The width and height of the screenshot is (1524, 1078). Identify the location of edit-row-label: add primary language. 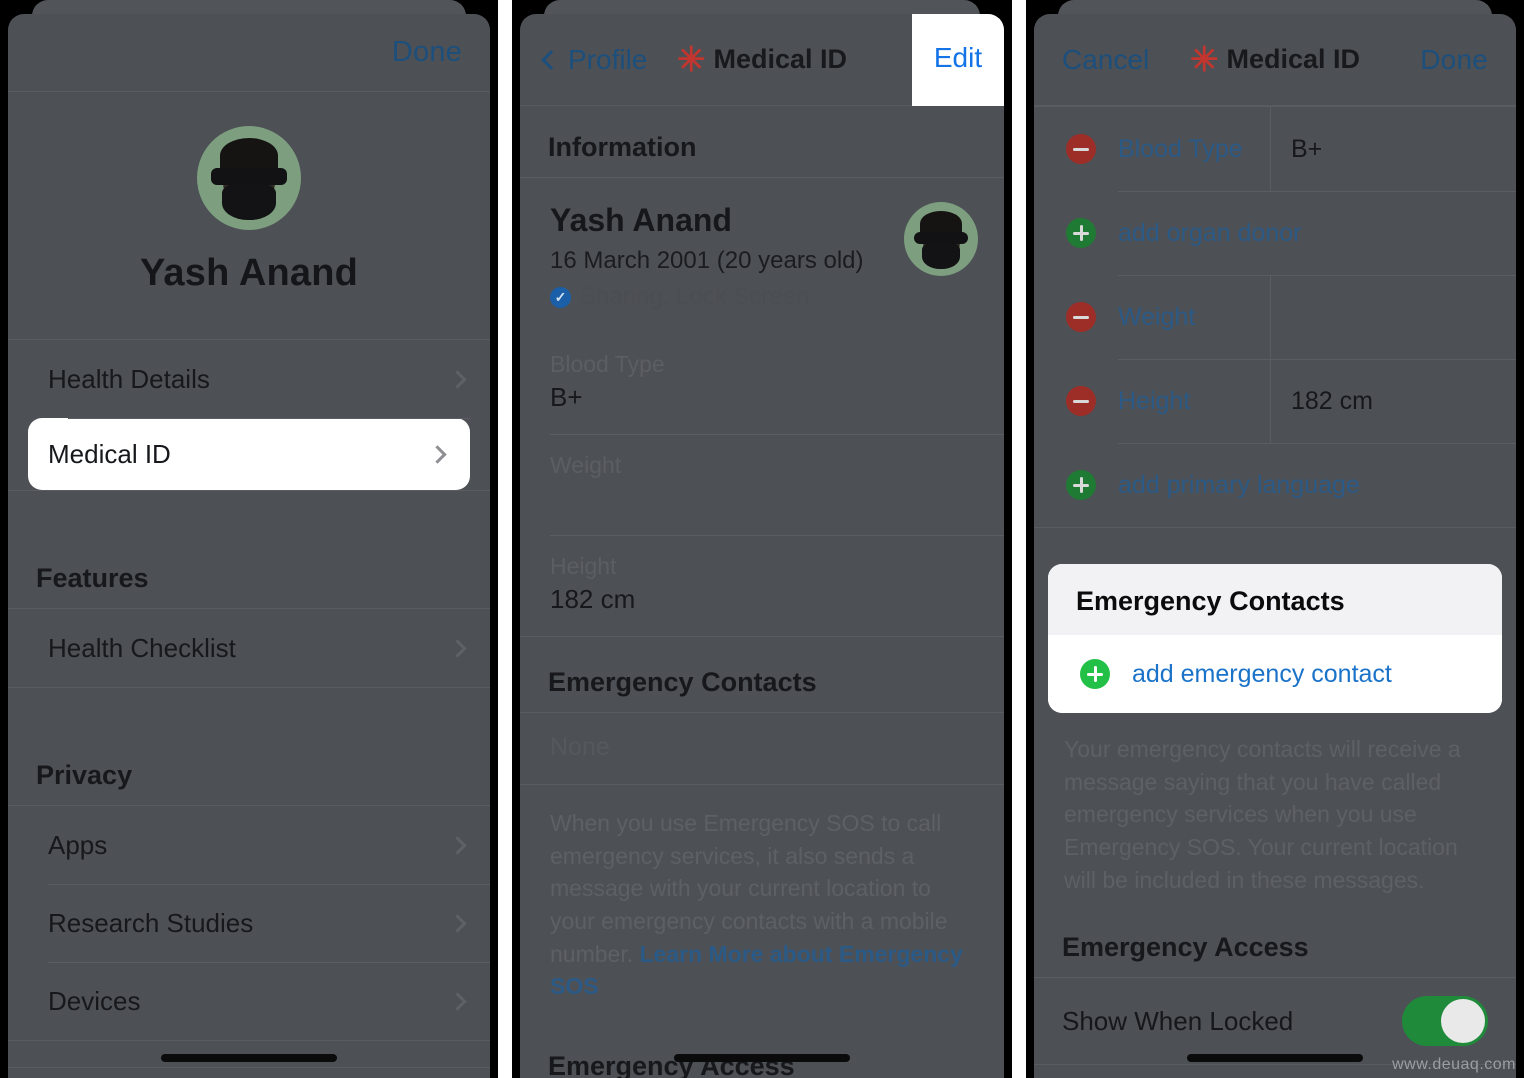
(1239, 484).